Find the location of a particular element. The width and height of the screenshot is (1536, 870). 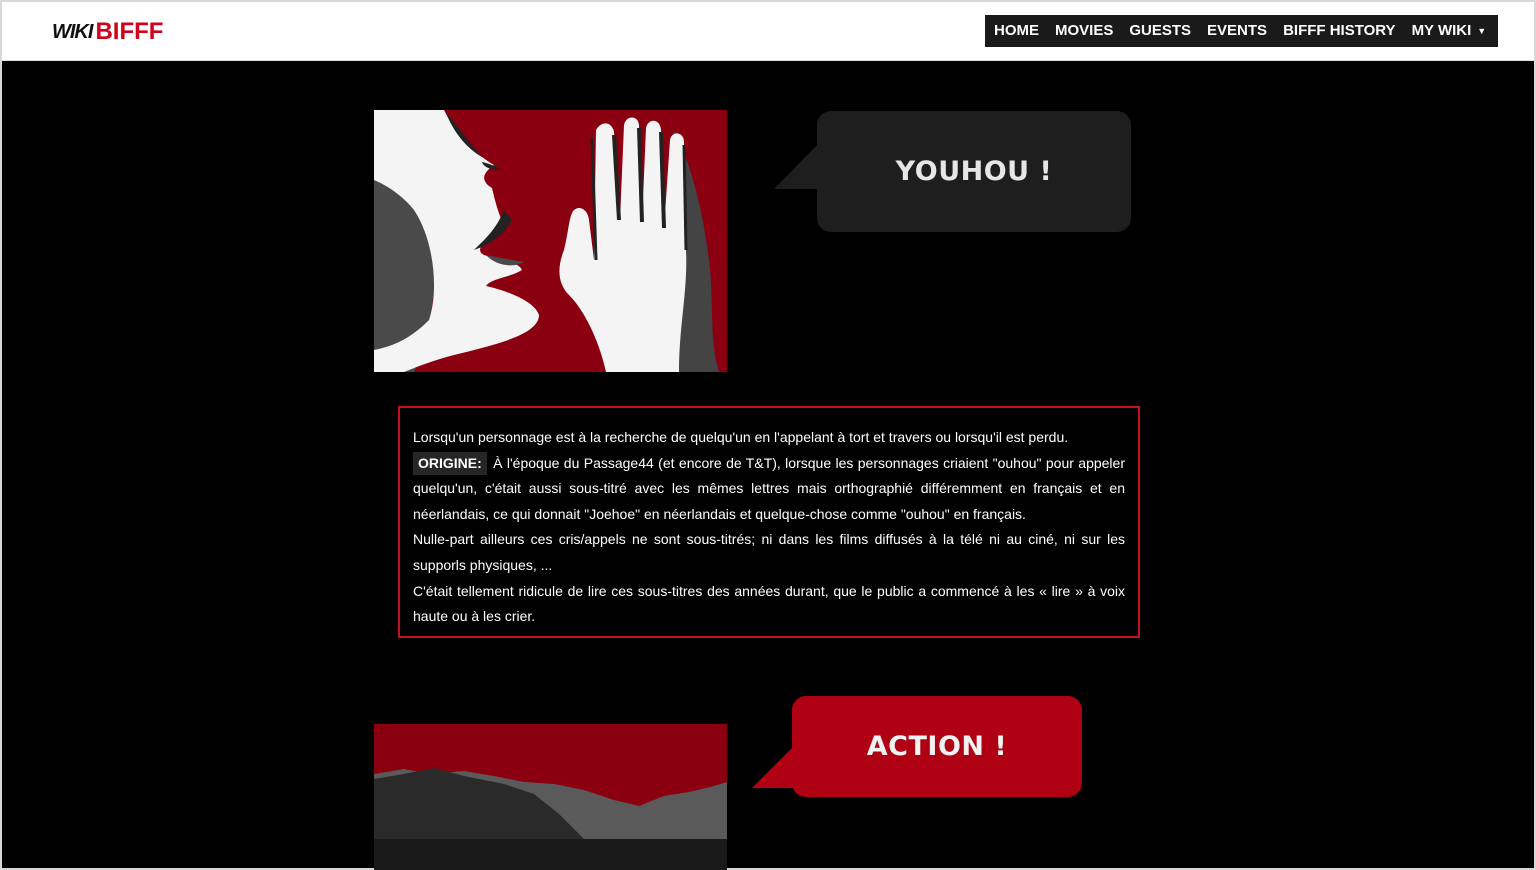

caret-down-icon: ▼ is located at coordinates (1482, 31).